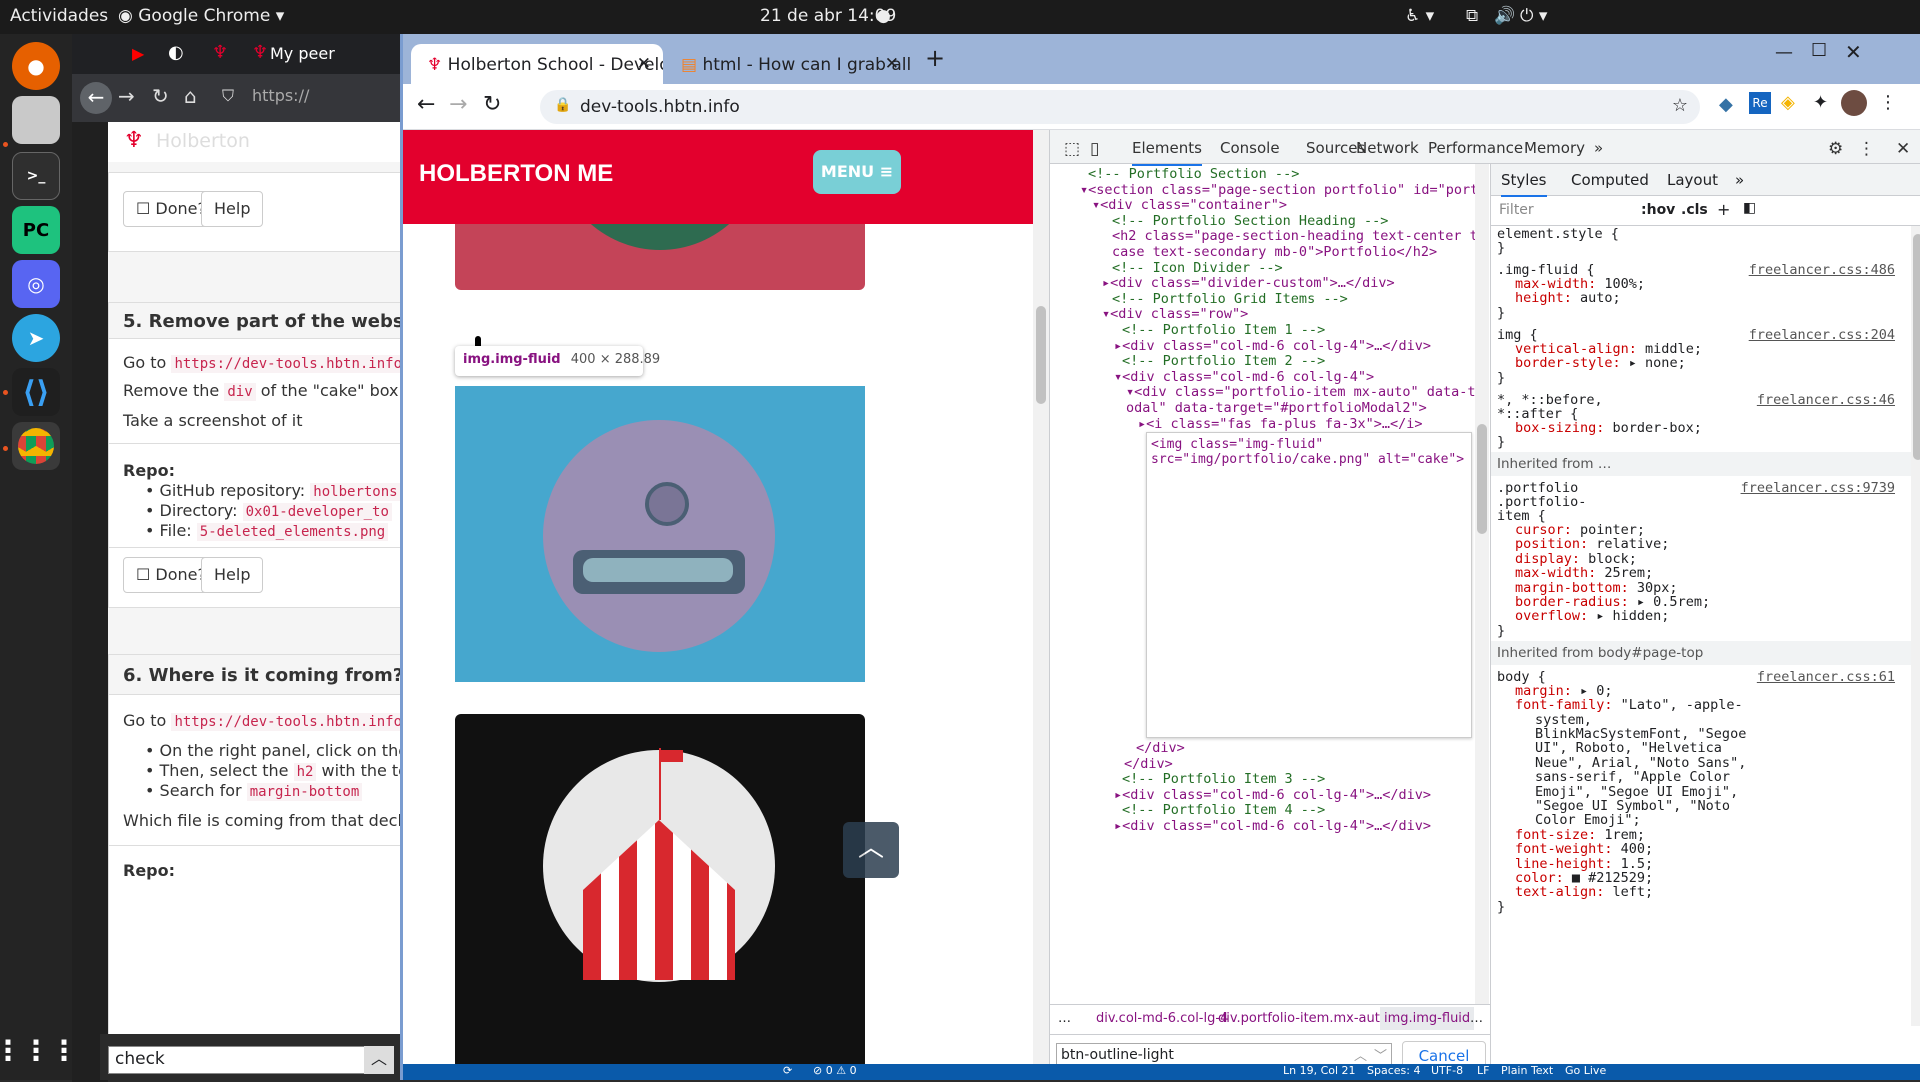 The height and width of the screenshot is (1082, 1920). I want to click on python-extension-icon: ◆, so click(1726, 104).